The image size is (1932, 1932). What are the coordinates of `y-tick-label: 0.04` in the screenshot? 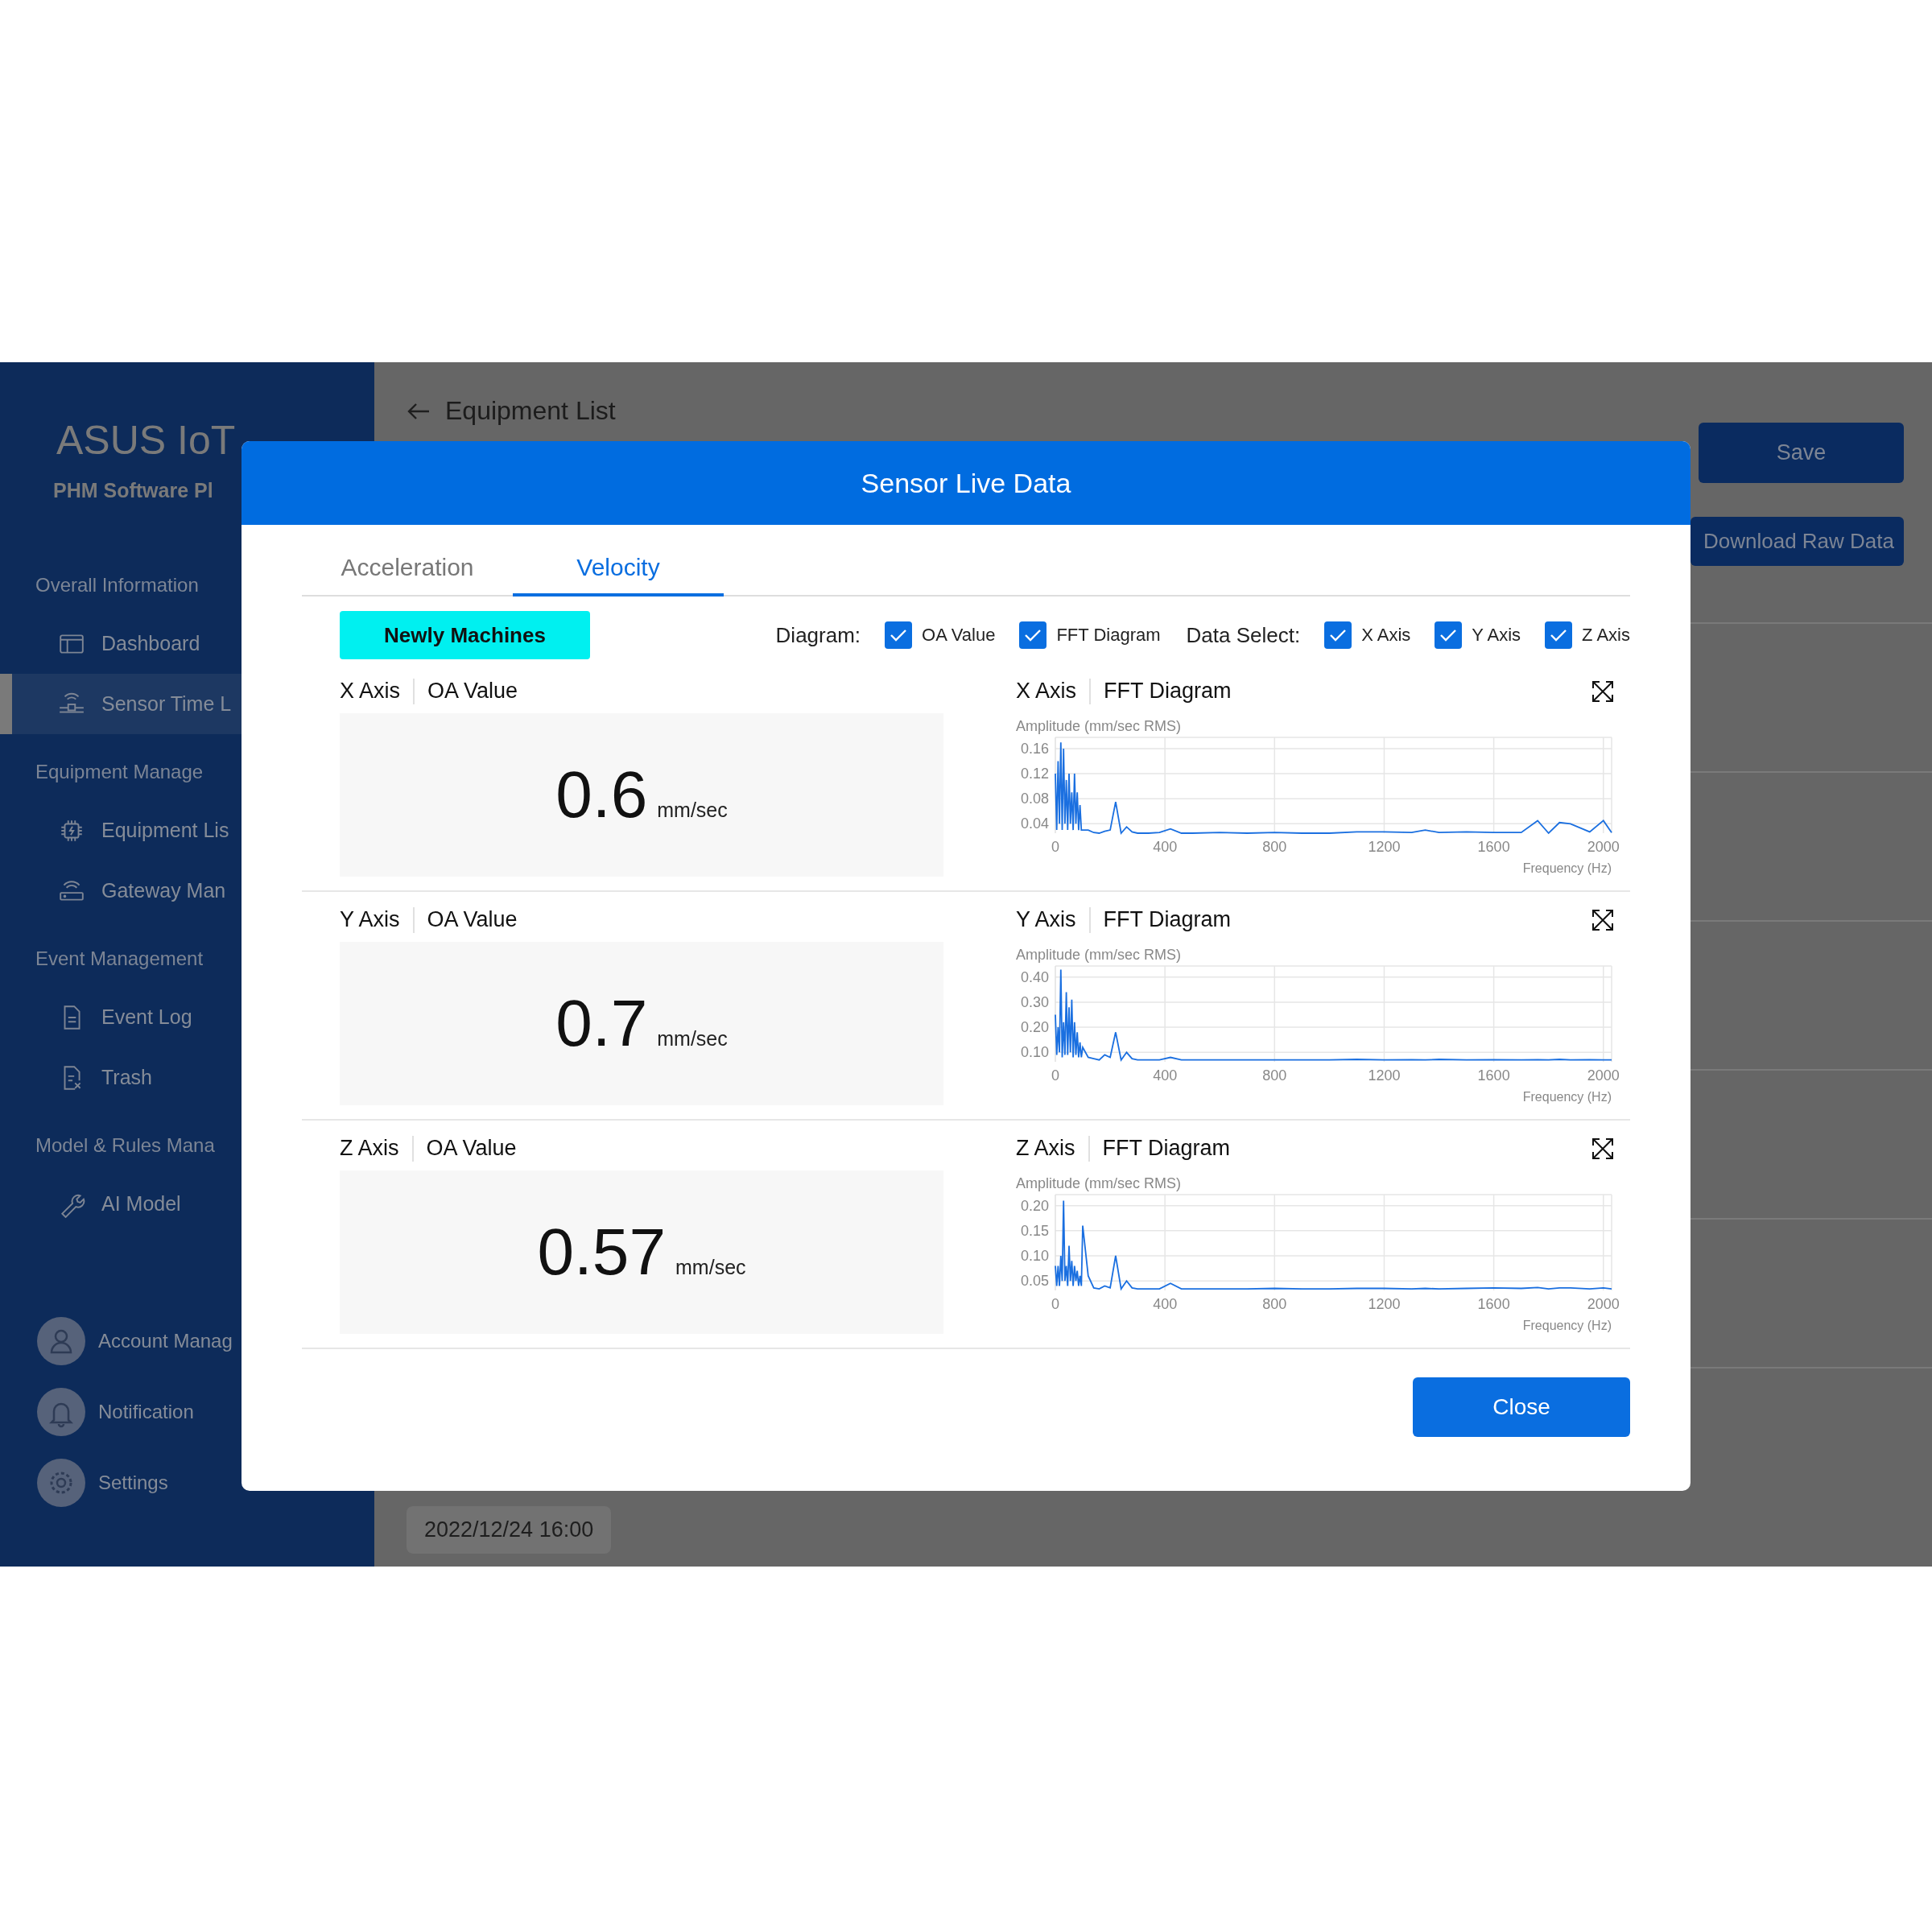 It's located at (1034, 823).